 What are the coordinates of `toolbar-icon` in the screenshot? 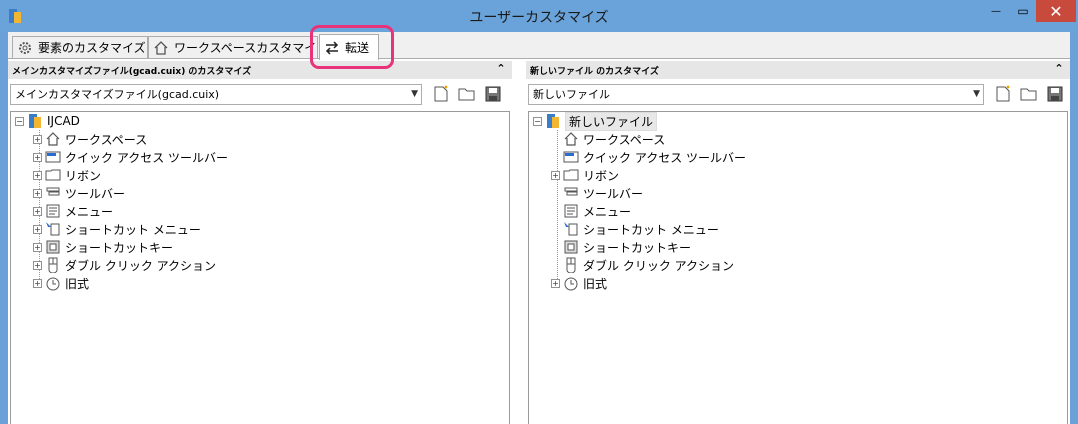 It's located at (53, 193).